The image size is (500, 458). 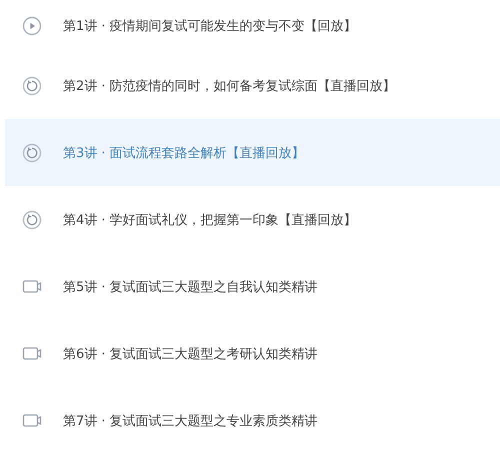 I want to click on lesson-item: 第3讲 · 面试流程套路全解析【直播回放】, so click(x=252, y=152).